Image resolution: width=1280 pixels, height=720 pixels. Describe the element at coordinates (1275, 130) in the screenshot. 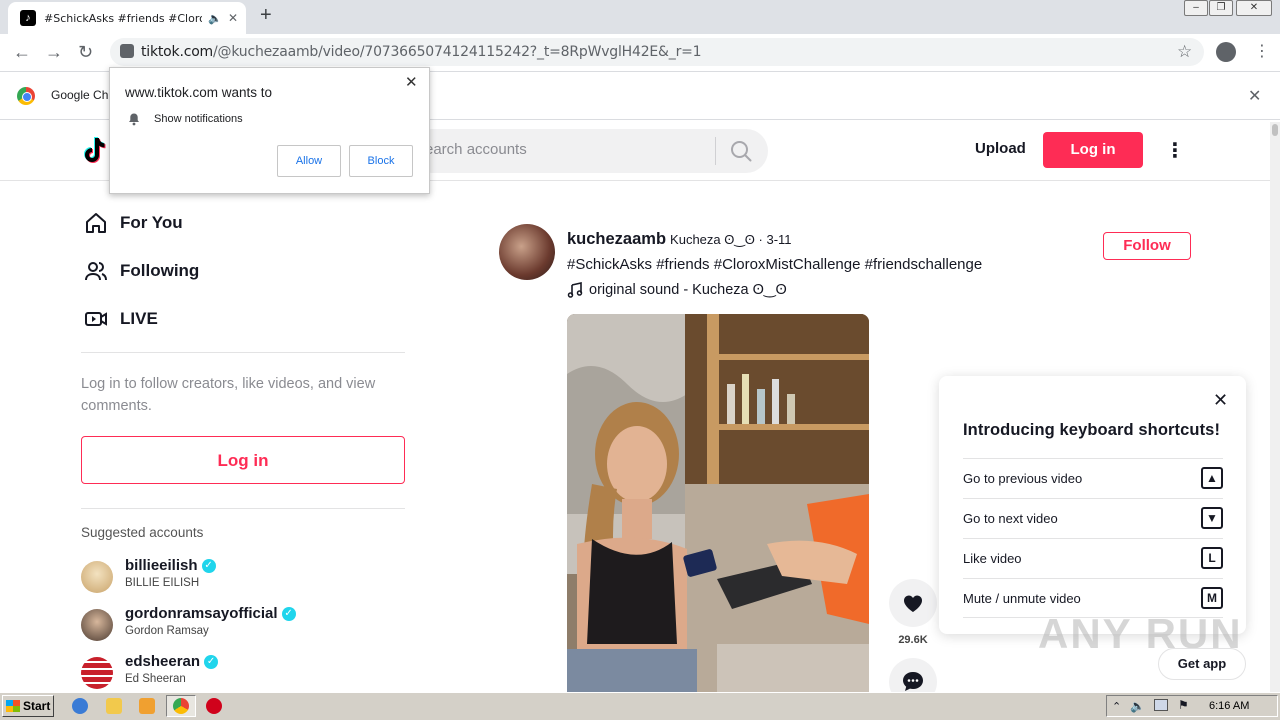

I see `scrollbar-thumb` at that location.